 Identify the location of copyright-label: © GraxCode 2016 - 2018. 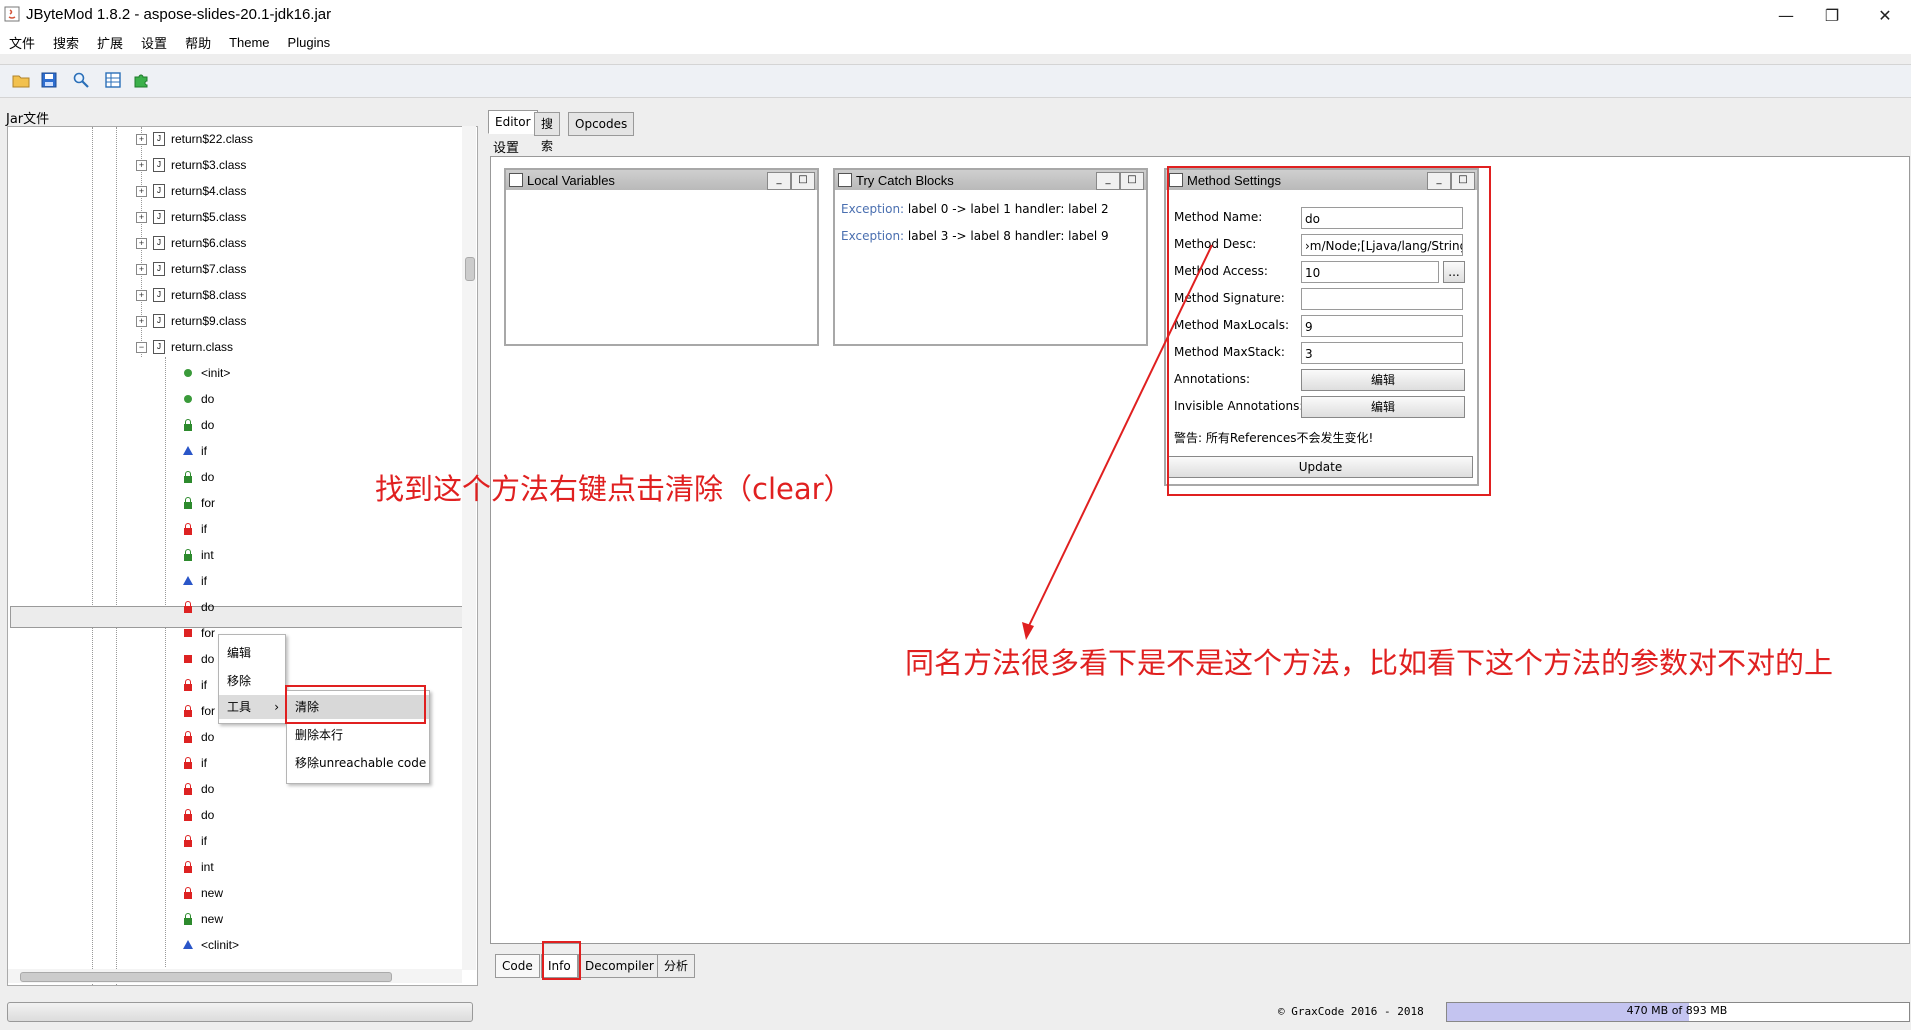
(1351, 1011).